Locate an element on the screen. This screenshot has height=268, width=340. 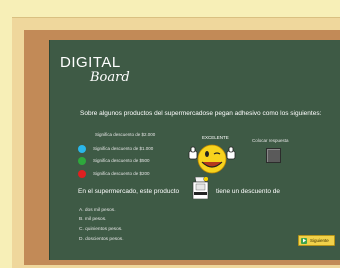
legend-item: Significa descuento de $500 is located at coordinates (114, 160).